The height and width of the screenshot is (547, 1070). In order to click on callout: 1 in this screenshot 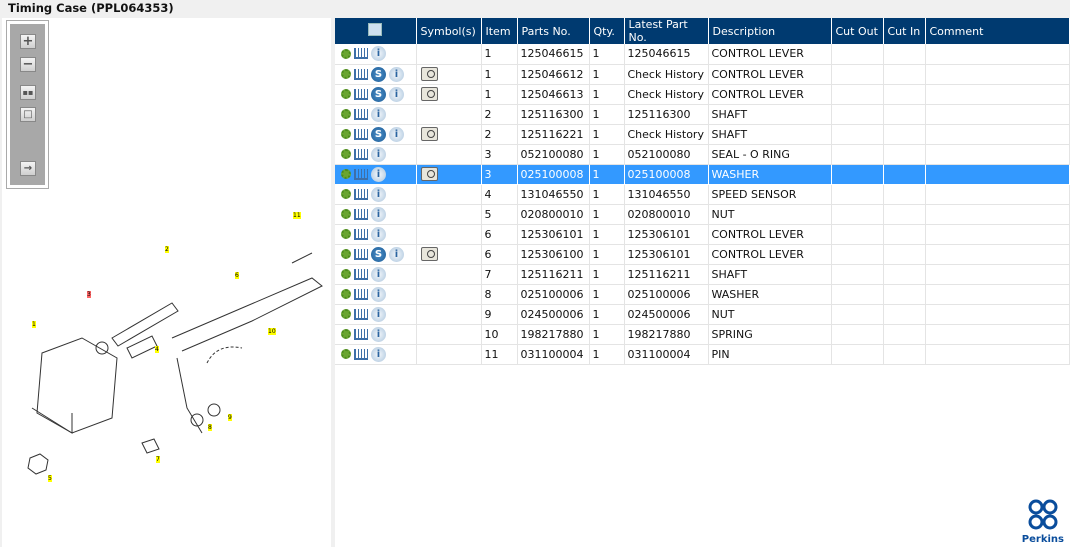, I will do `click(34, 324)`.